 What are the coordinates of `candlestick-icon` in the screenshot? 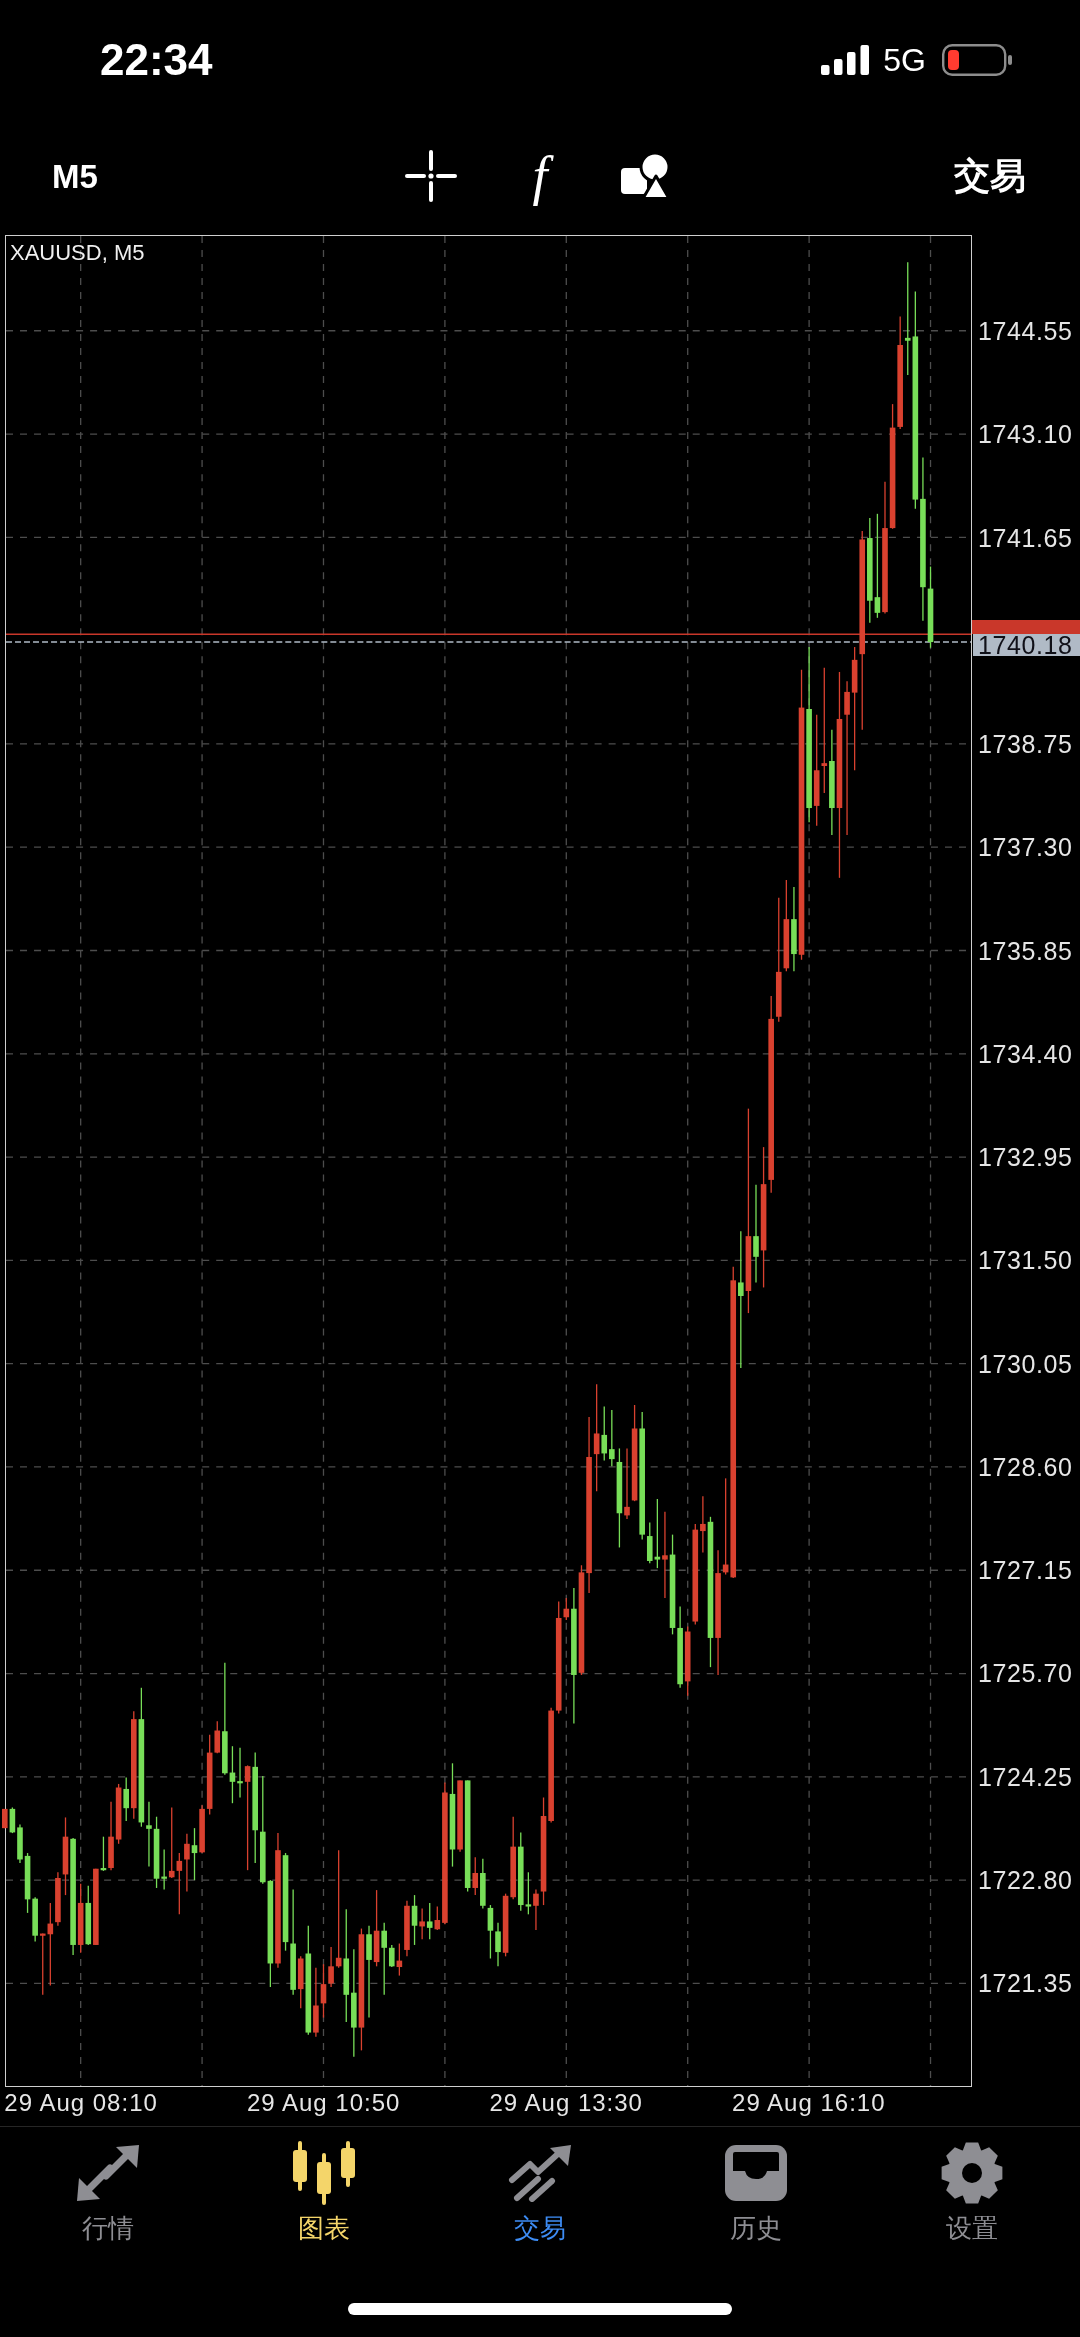 It's located at (324, 2173).